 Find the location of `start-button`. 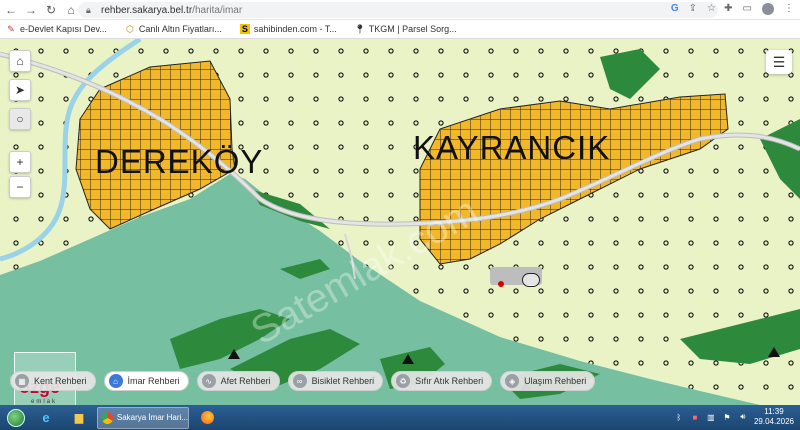

start-button is located at coordinates (16, 418).